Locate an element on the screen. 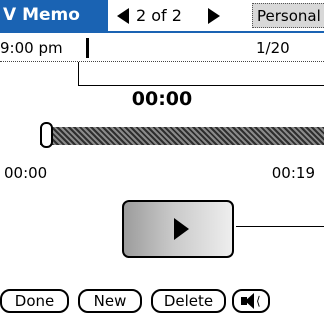  category-selector: Personal is located at coordinates (288, 15).